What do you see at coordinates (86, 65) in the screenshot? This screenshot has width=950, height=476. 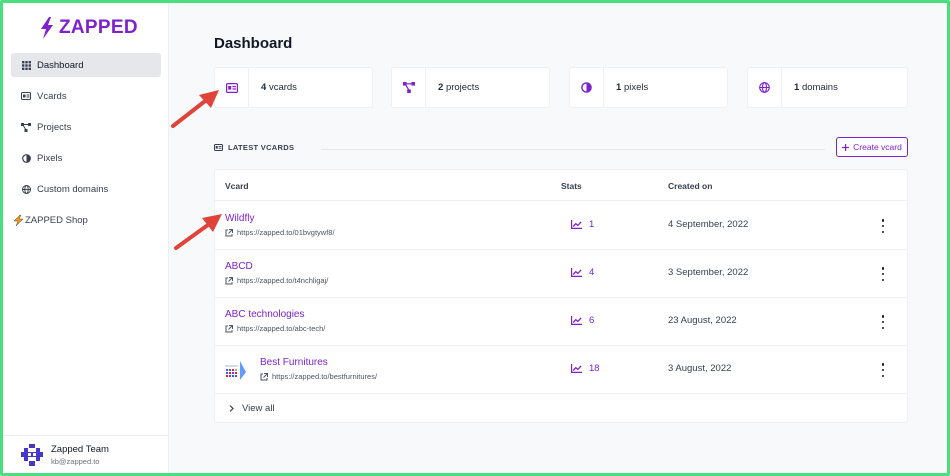 I see `sidebar-item-dashboard: Dashboard` at bounding box center [86, 65].